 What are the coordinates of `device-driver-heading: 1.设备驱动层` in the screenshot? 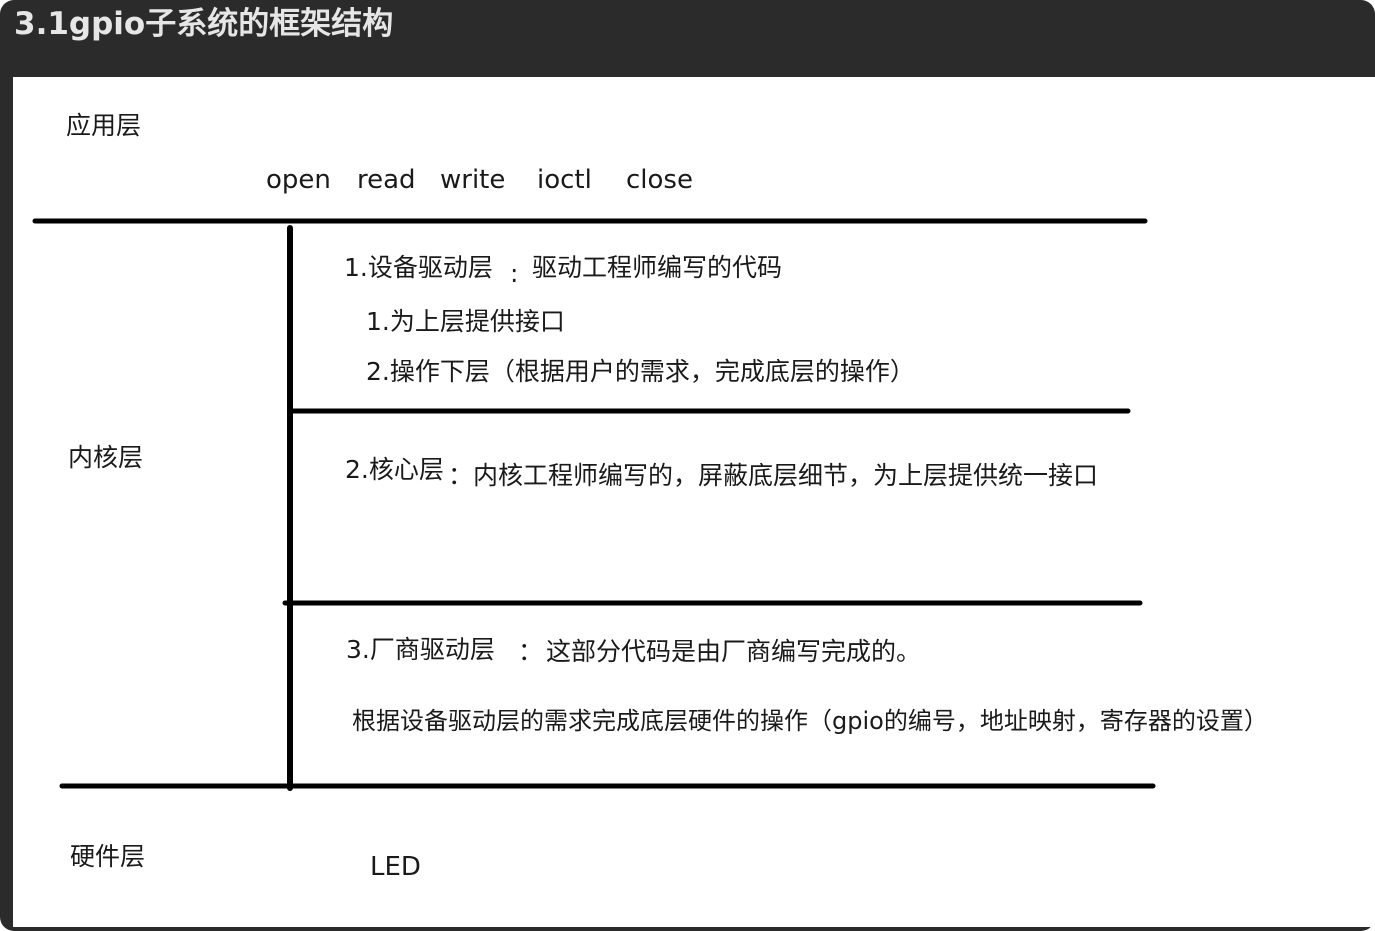 It's located at (418, 267).